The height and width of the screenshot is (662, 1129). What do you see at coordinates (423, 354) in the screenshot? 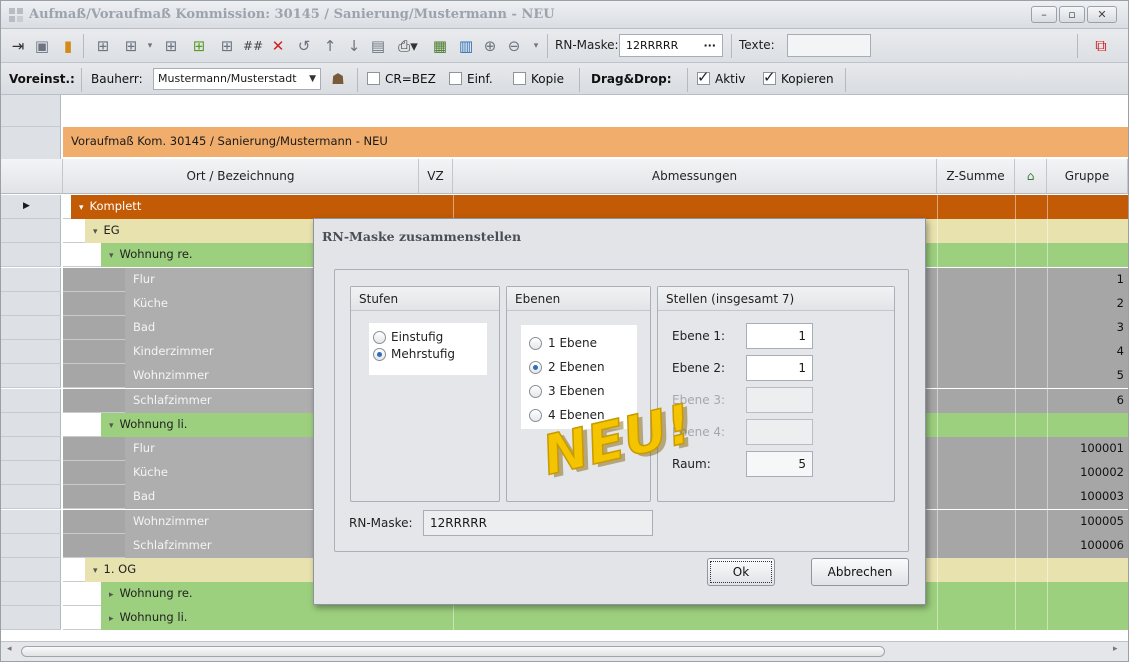
I see `mehrstufig-label: Mehrstufig` at bounding box center [423, 354].